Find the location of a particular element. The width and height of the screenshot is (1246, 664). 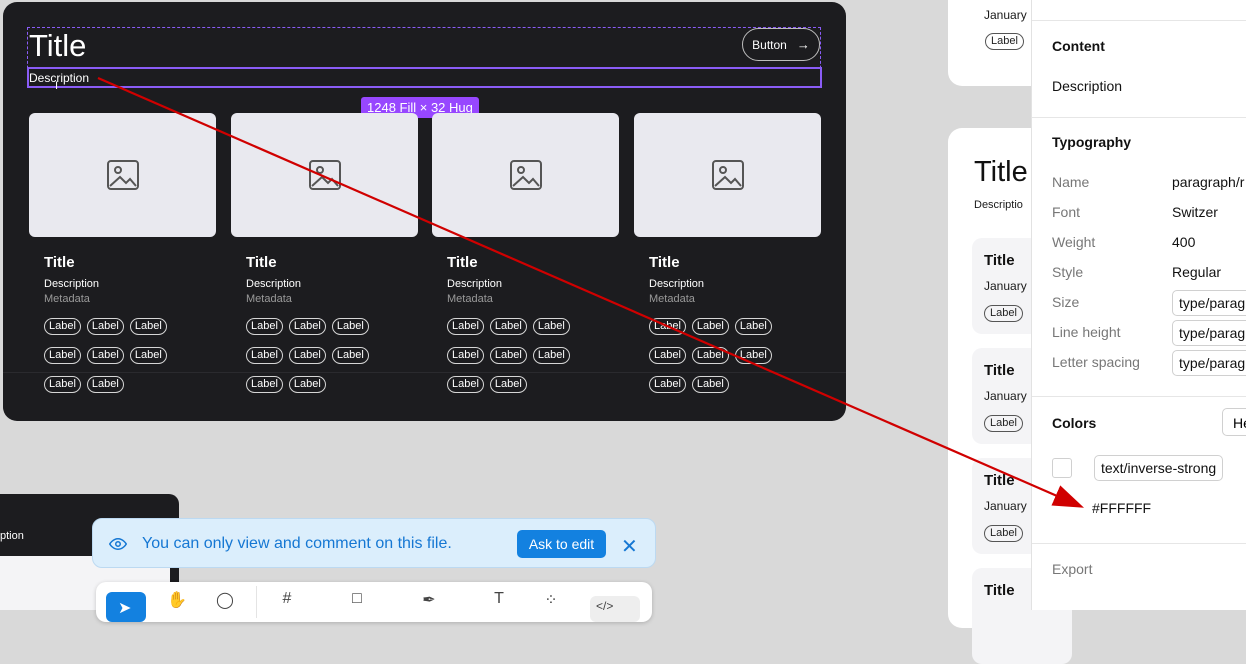

frame-button: Button → is located at coordinates (781, 44).